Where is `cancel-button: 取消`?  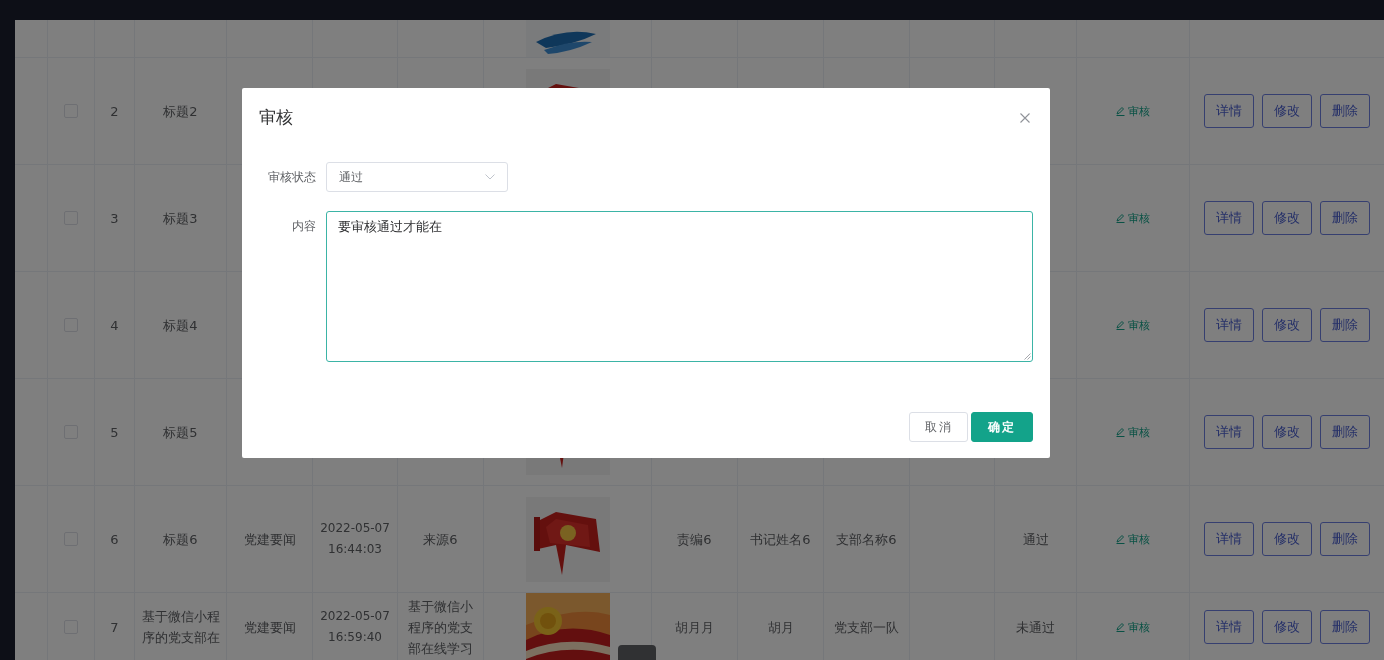
cancel-button: 取消 is located at coordinates (938, 427).